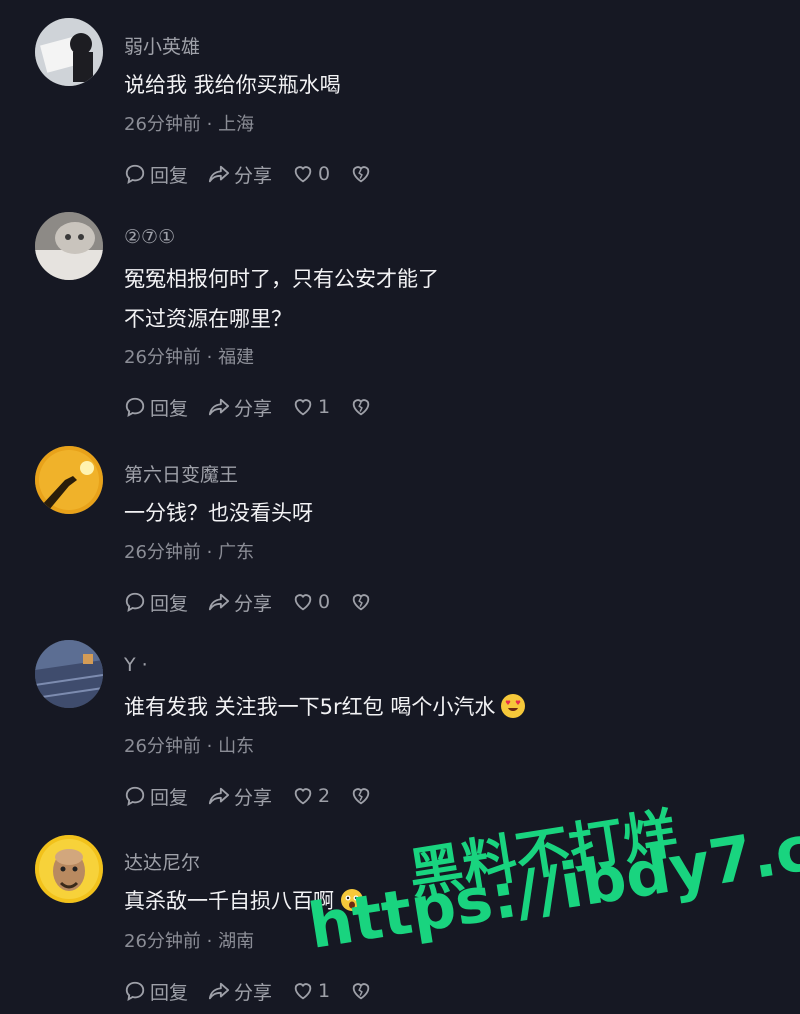  I want to click on location: 广东, so click(236, 552).